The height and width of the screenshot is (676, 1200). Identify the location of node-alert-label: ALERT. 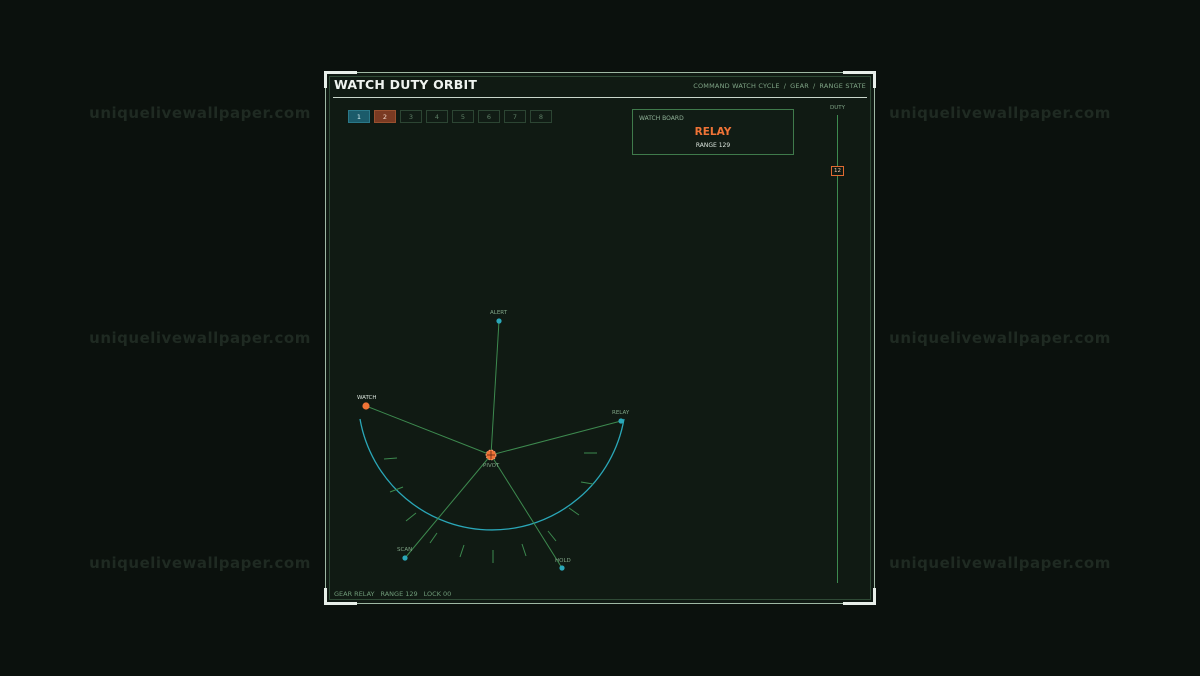
(499, 313).